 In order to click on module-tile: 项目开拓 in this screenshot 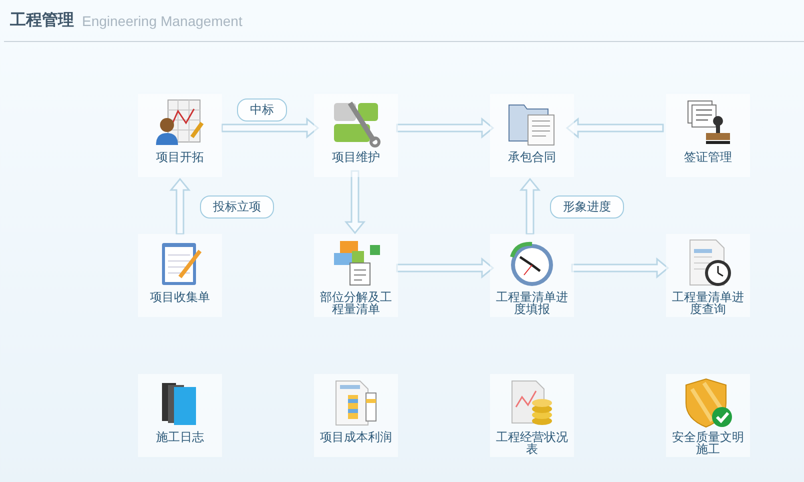, I will do `click(180, 135)`.